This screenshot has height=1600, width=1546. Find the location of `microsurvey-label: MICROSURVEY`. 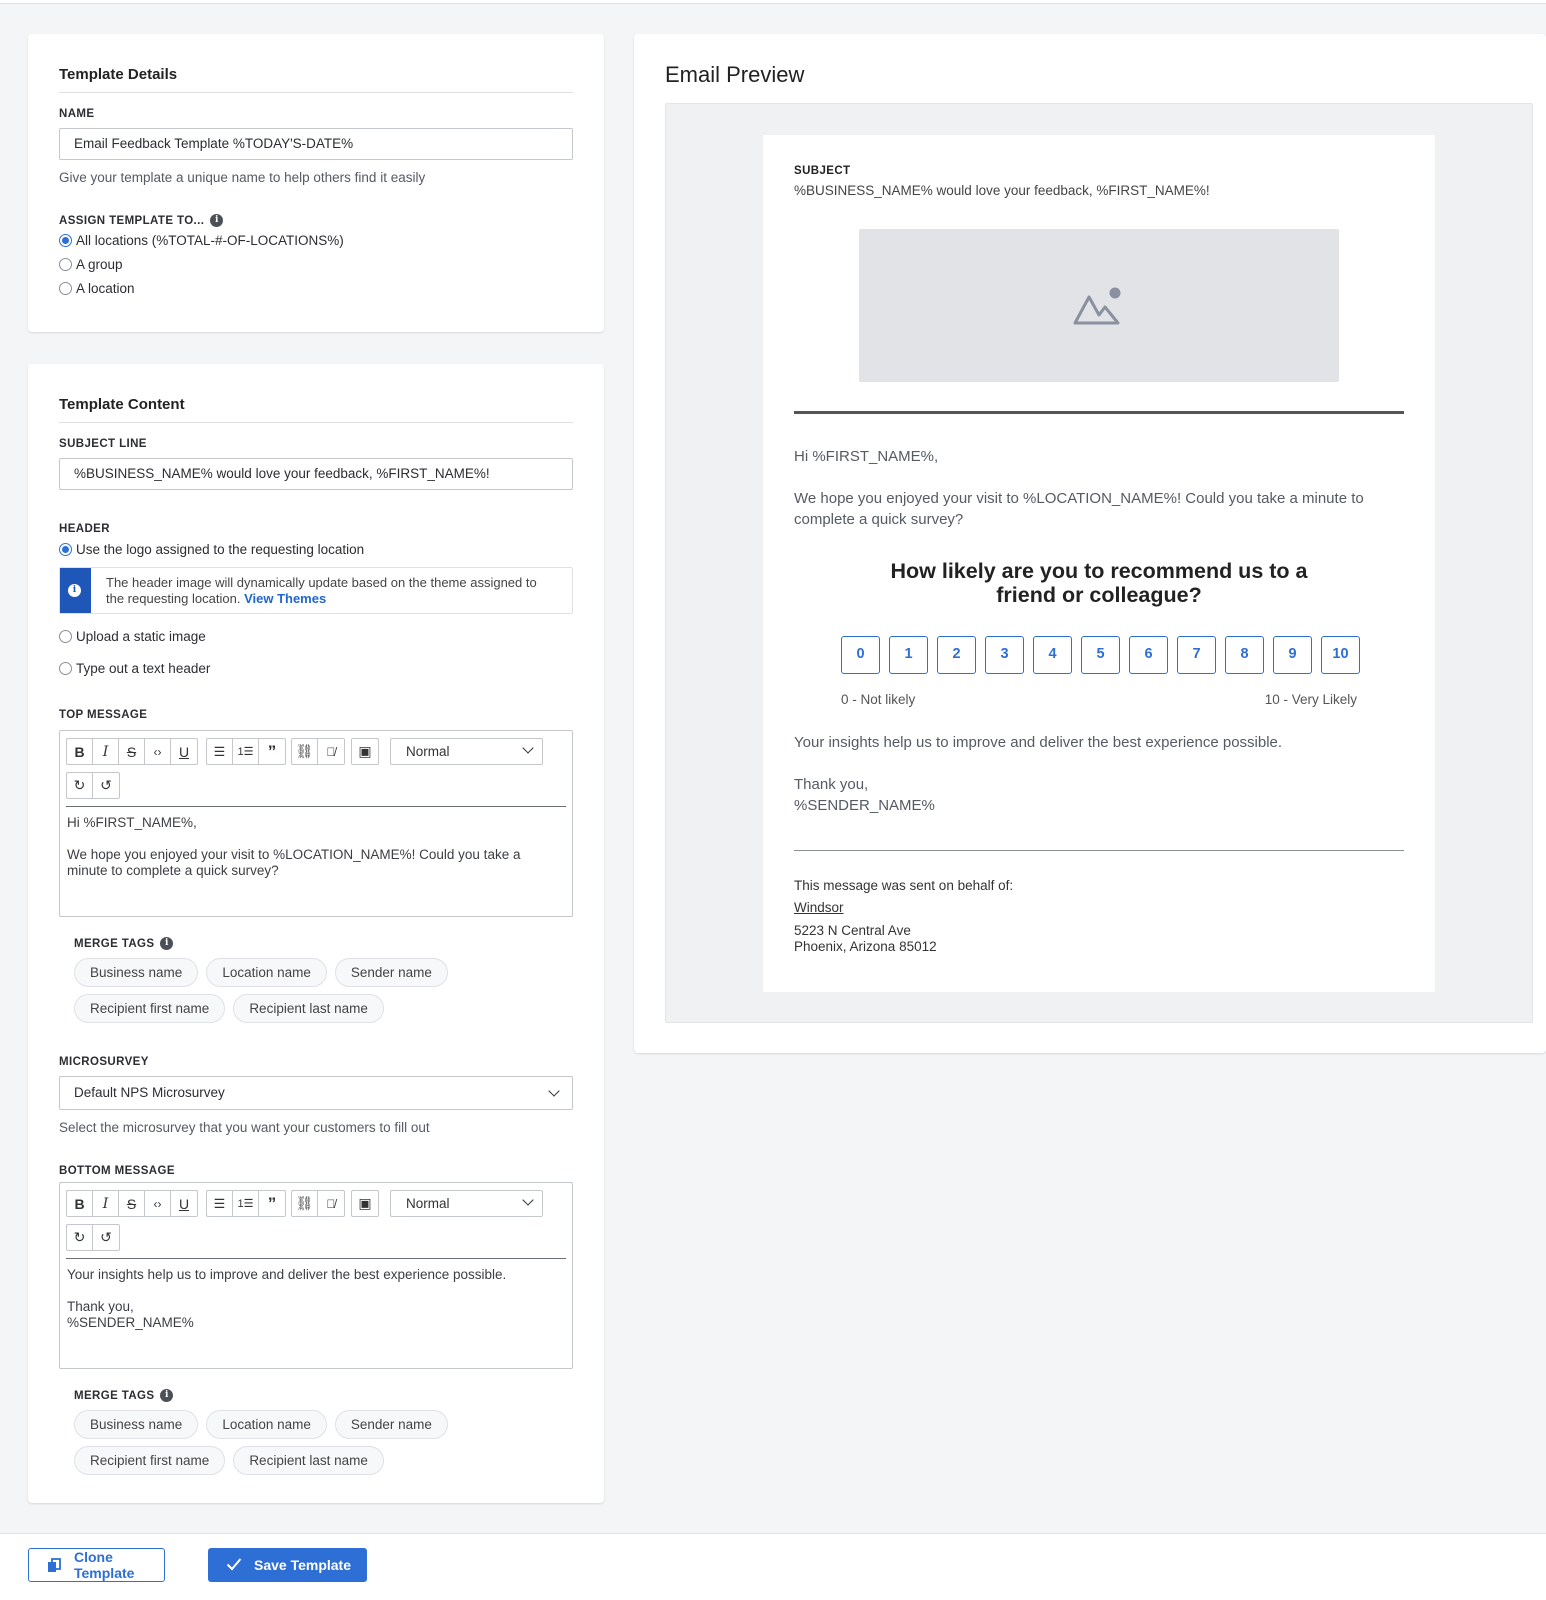

microsurvey-label: MICROSURVEY is located at coordinates (104, 1062).